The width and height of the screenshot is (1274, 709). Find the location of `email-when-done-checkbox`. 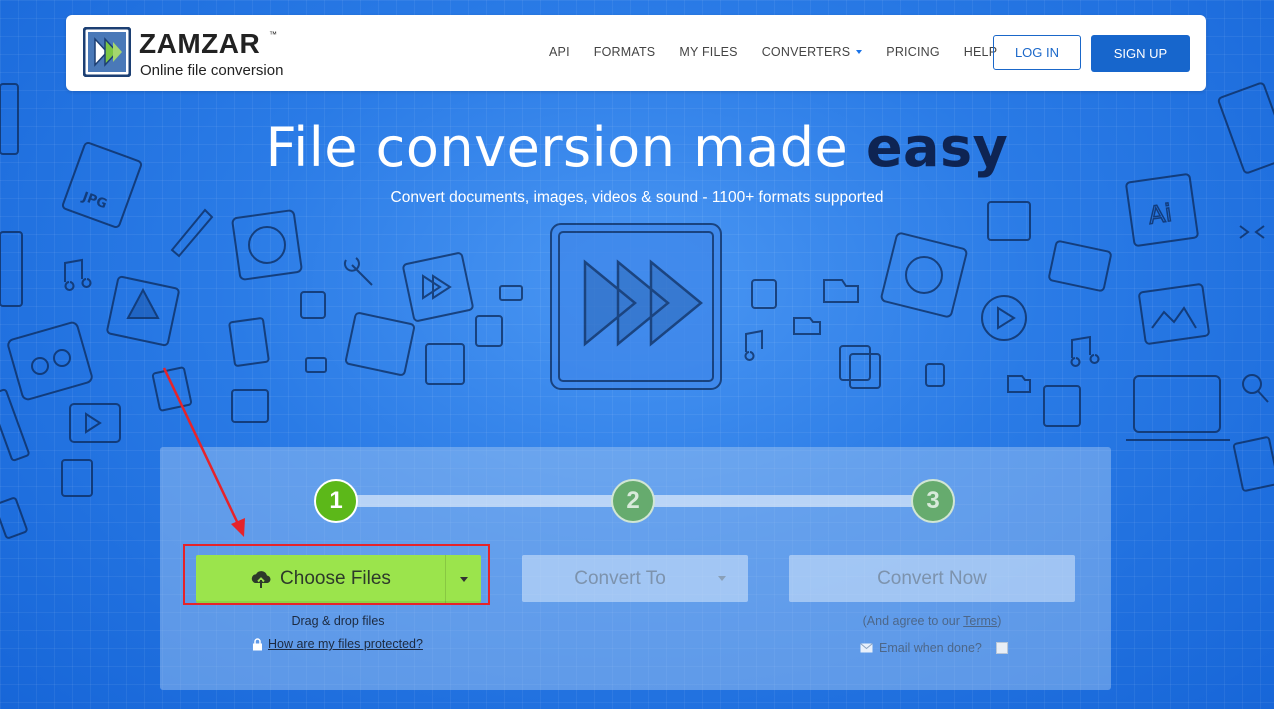

email-when-done-checkbox is located at coordinates (1001, 648).